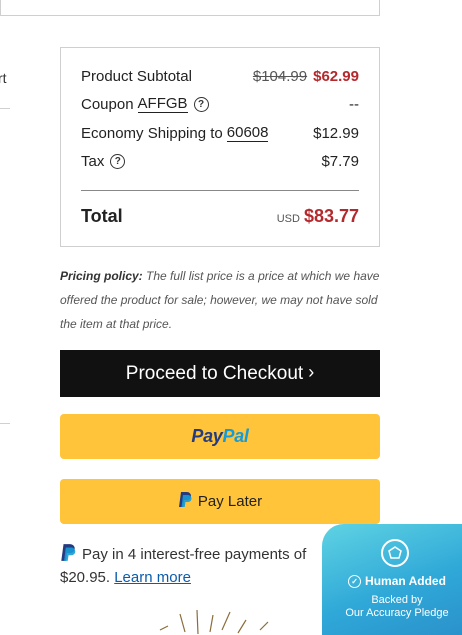 This screenshot has height=635, width=462. I want to click on total-amount: USD $83.77, so click(318, 216).